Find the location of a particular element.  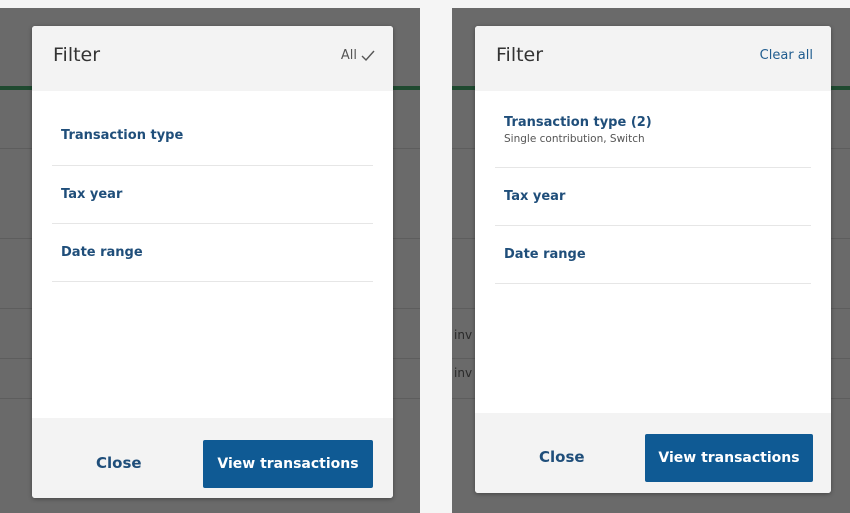

modal-header: Filter Clear all is located at coordinates (653, 58).